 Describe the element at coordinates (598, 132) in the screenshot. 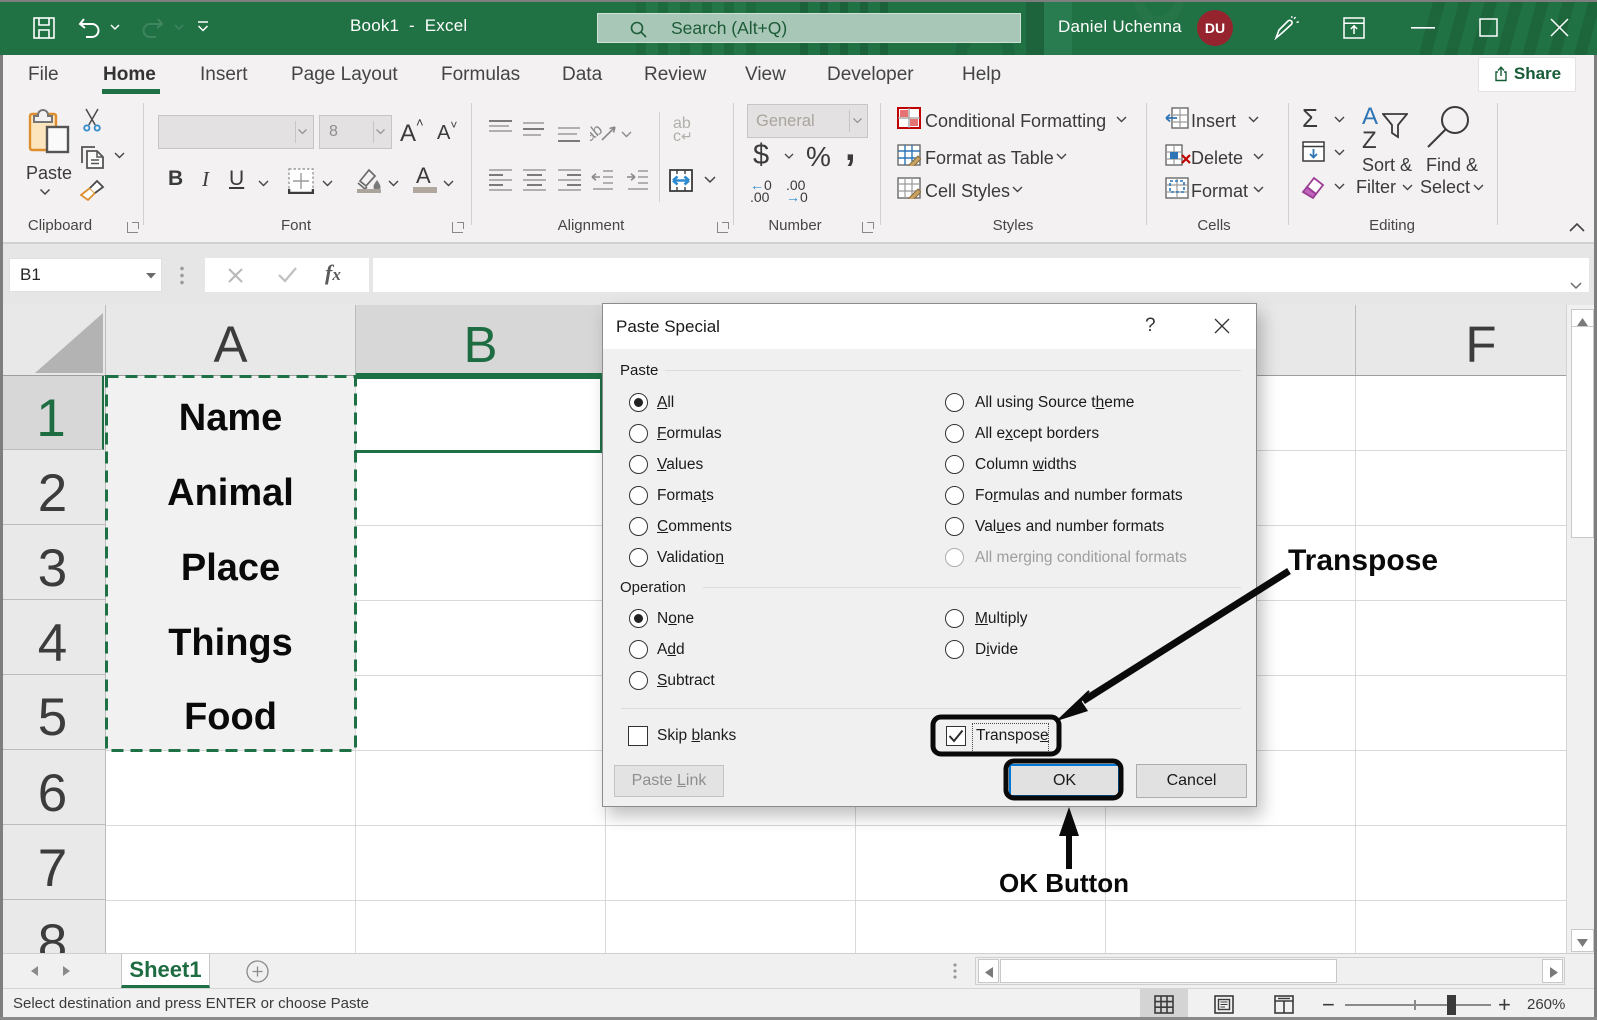

I see `svg-text: ab` at that location.